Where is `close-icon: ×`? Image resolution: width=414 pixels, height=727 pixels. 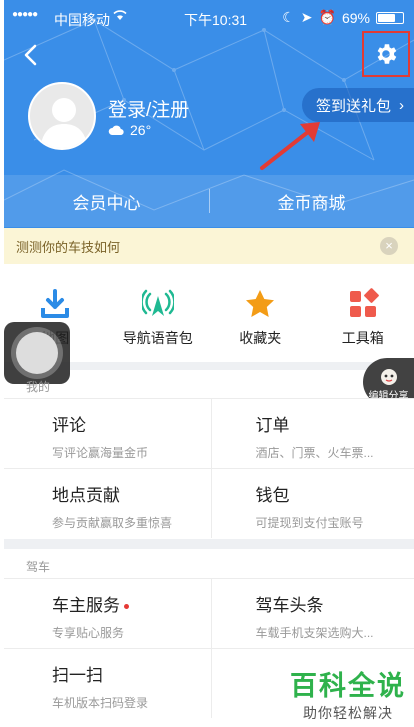 close-icon: × is located at coordinates (389, 246).